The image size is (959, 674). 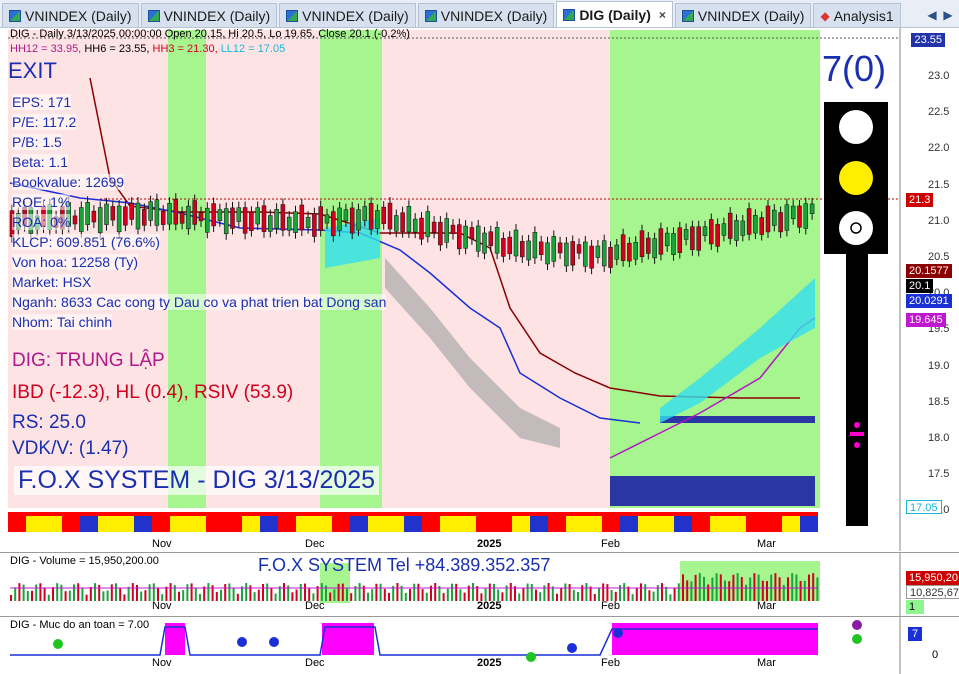 I want to click on fundamental-item: Beta: 1.1, so click(x=40, y=162).